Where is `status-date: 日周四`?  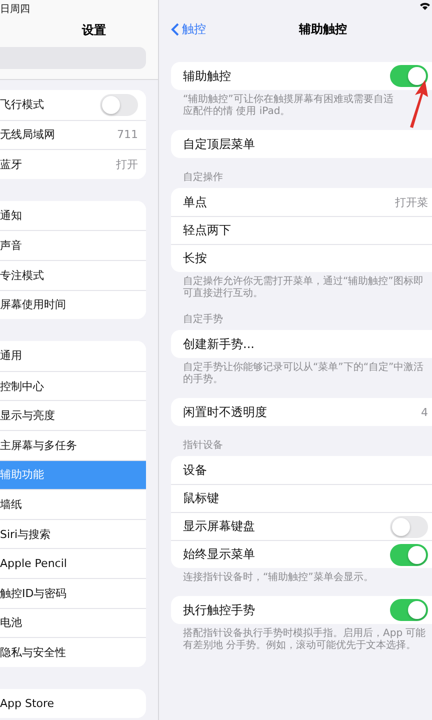 status-date: 日周四 is located at coordinates (15, 9).